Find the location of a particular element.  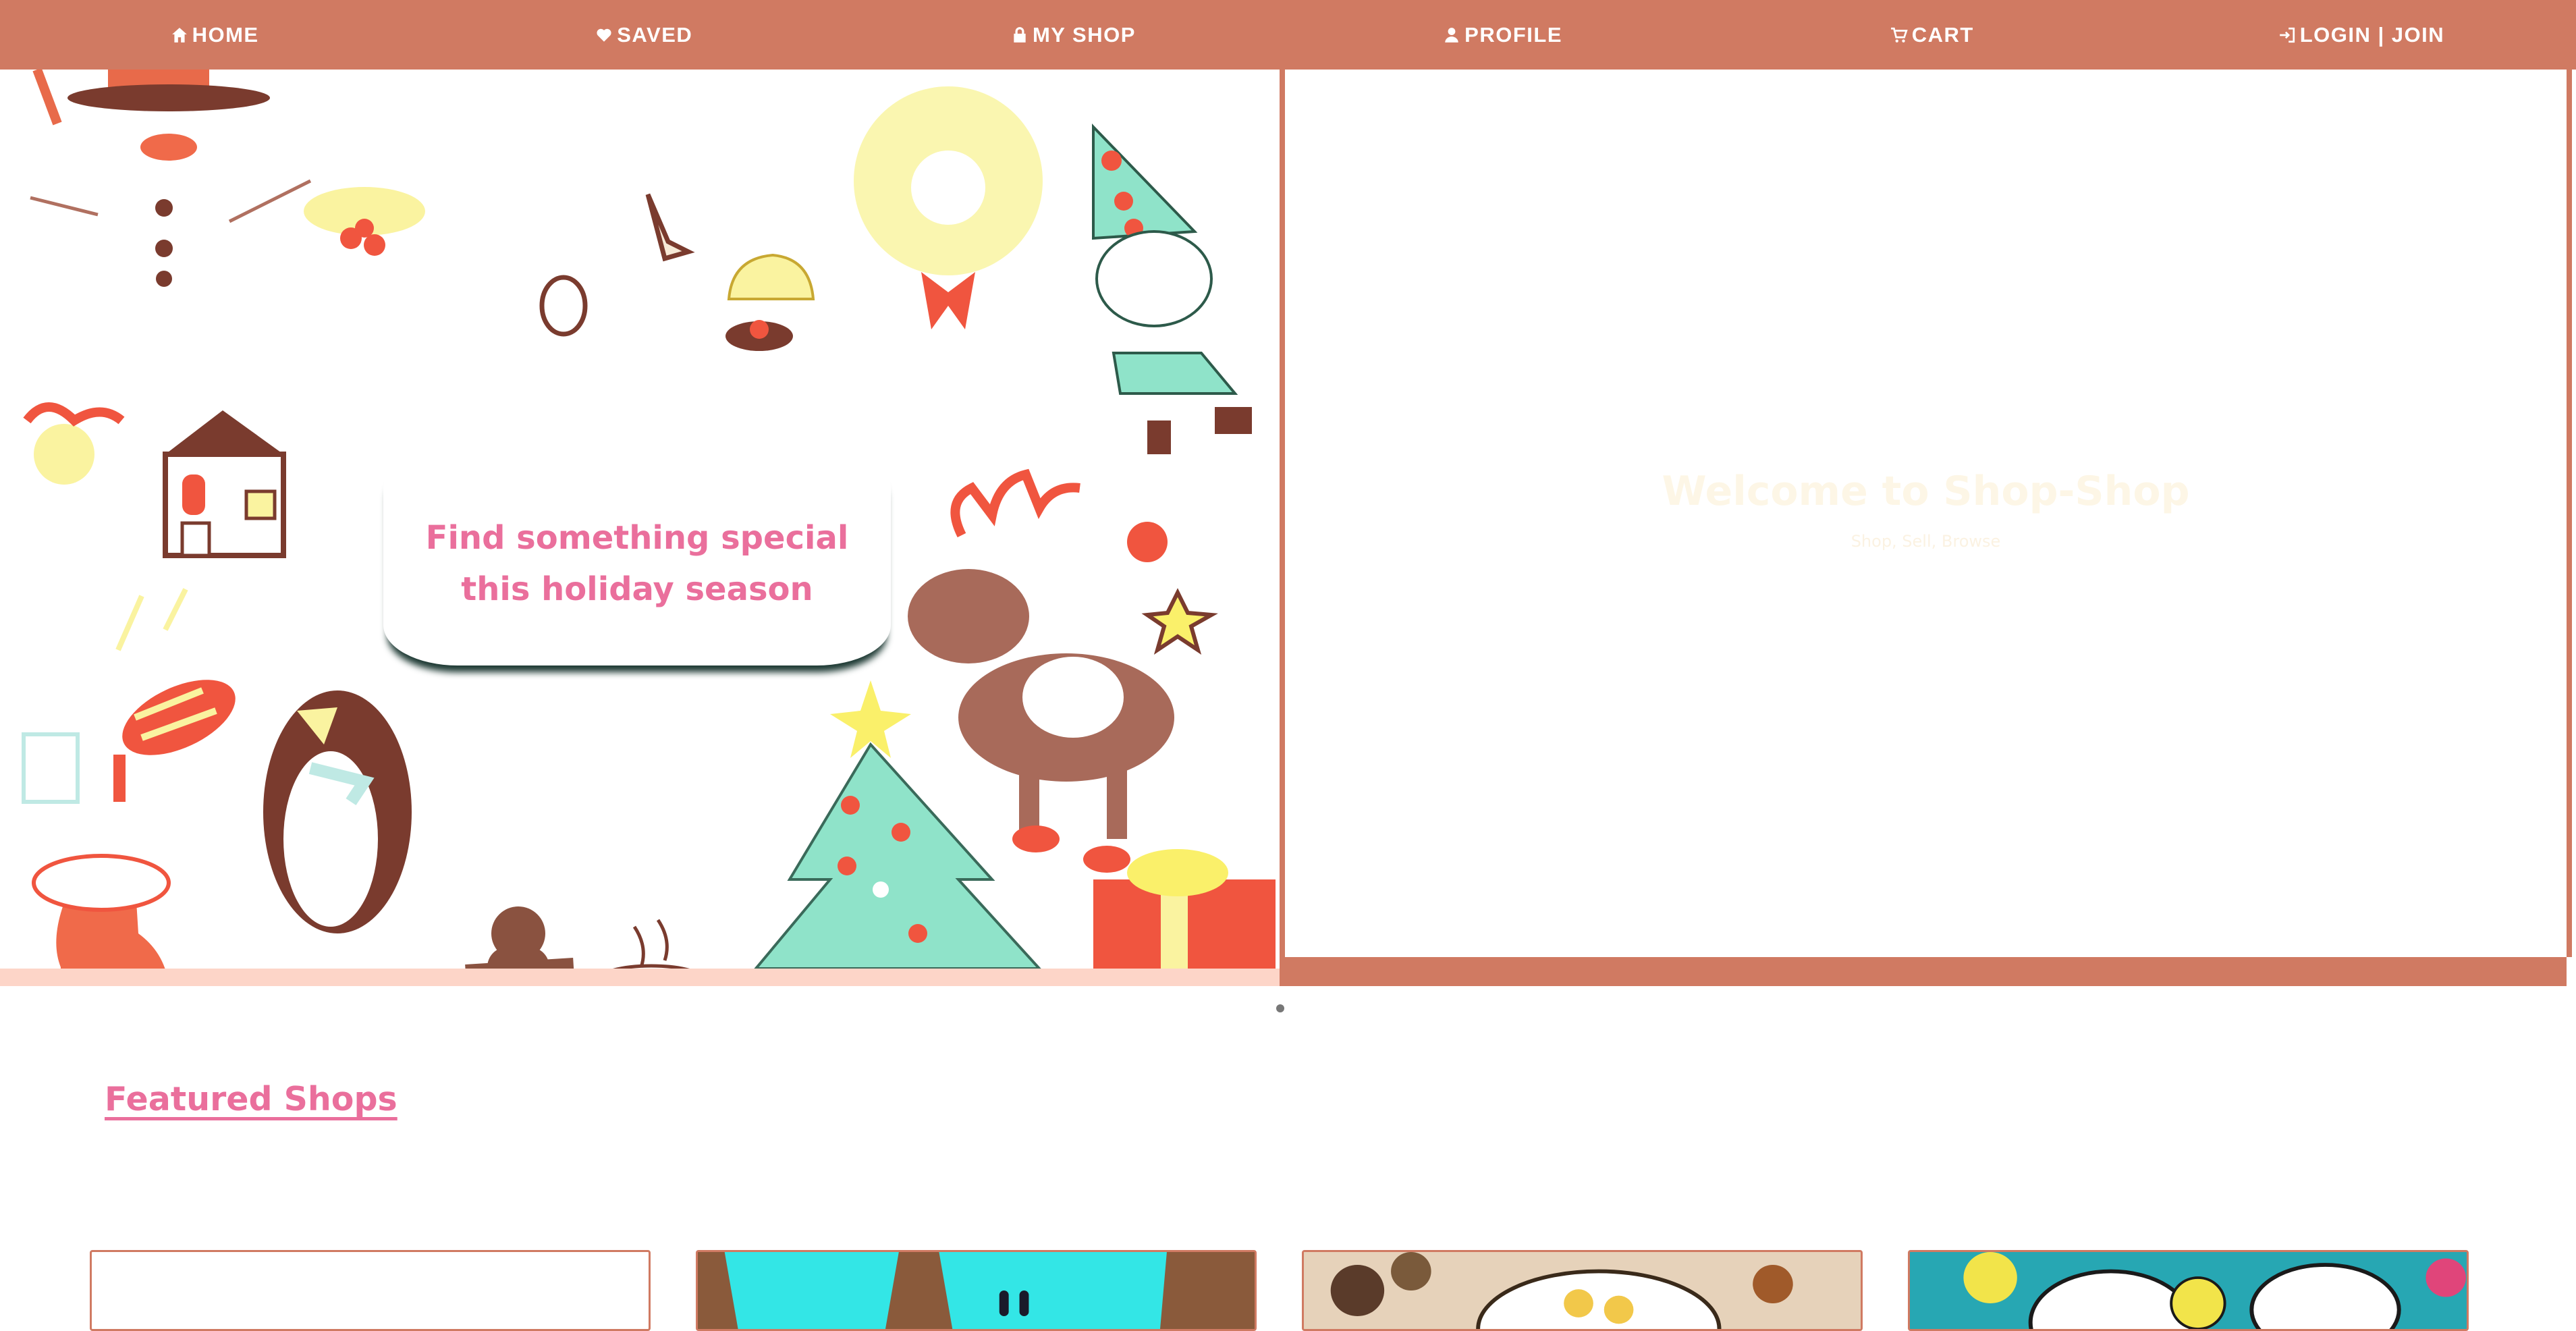

featured-shops-heading: Featured Shops is located at coordinates (251, 1099).